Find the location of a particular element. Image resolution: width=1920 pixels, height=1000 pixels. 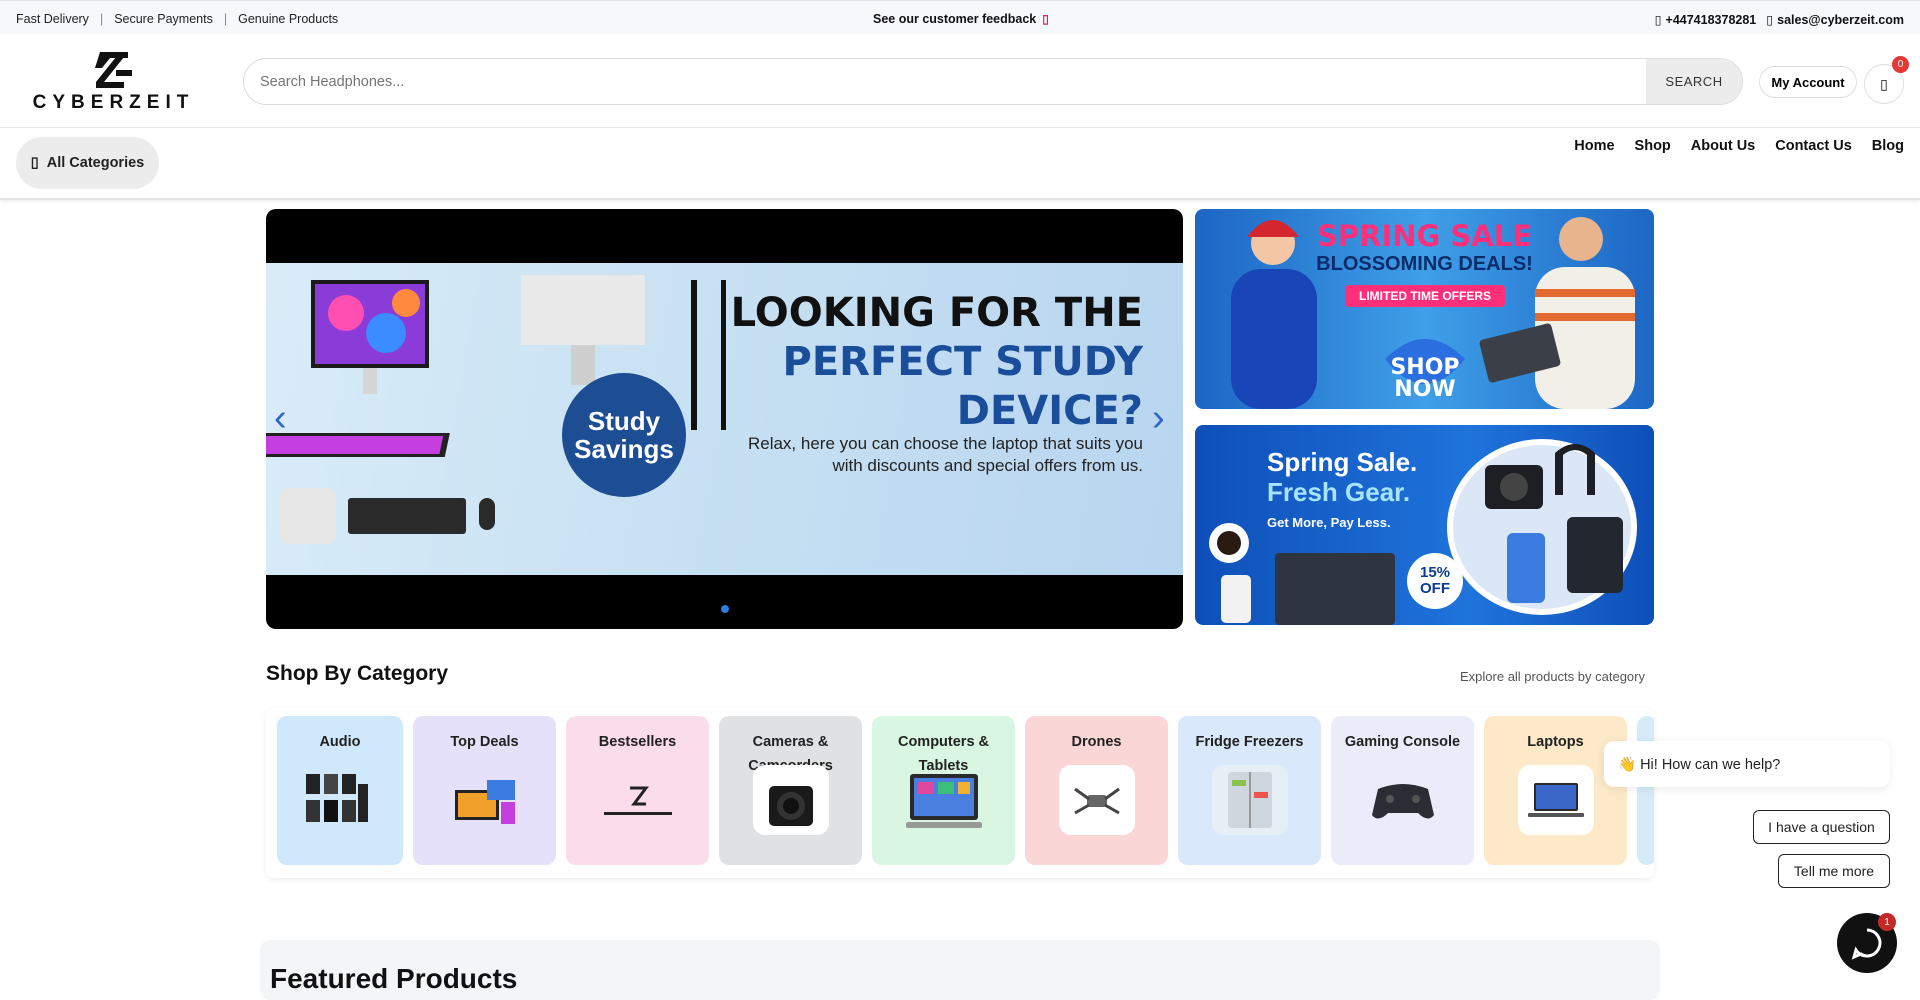

chat-option-question: I have a question is located at coordinates (1821, 827).